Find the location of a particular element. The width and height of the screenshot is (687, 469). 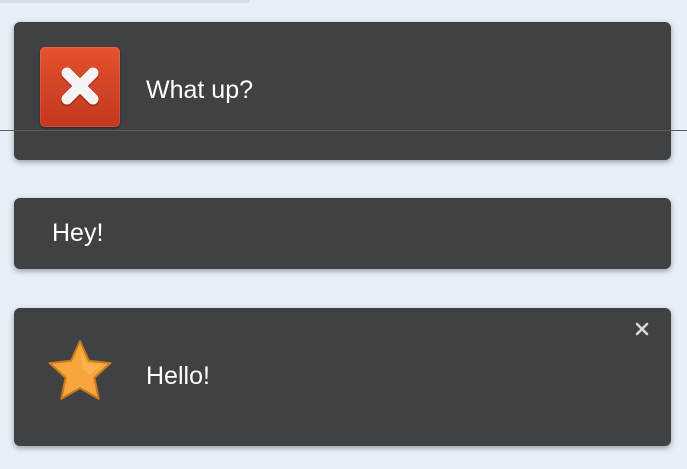

divider-line is located at coordinates (343, 130).